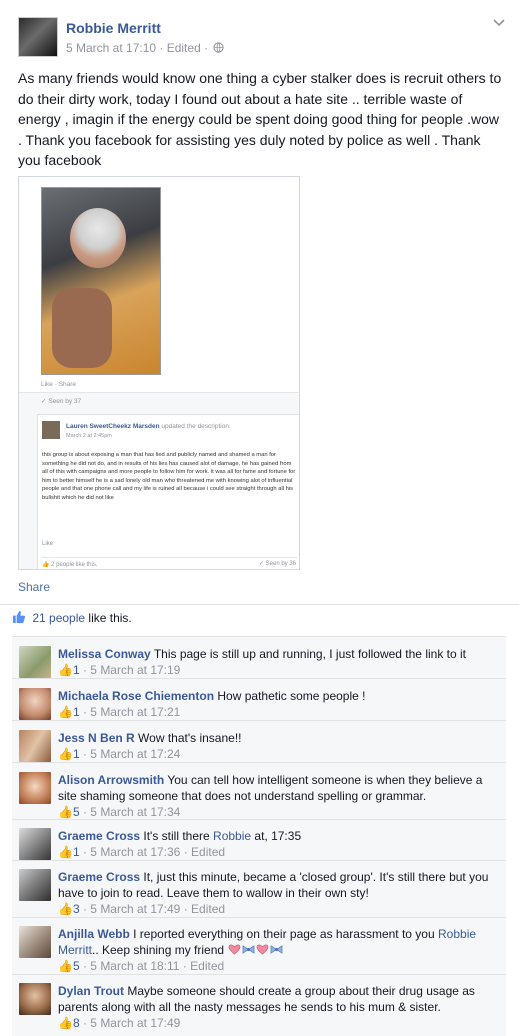 Image resolution: width=519 pixels, height=1036 pixels. Describe the element at coordinates (278, 812) in the screenshot. I see `comment-meta: 👍5 · 5 March at 17:34` at that location.